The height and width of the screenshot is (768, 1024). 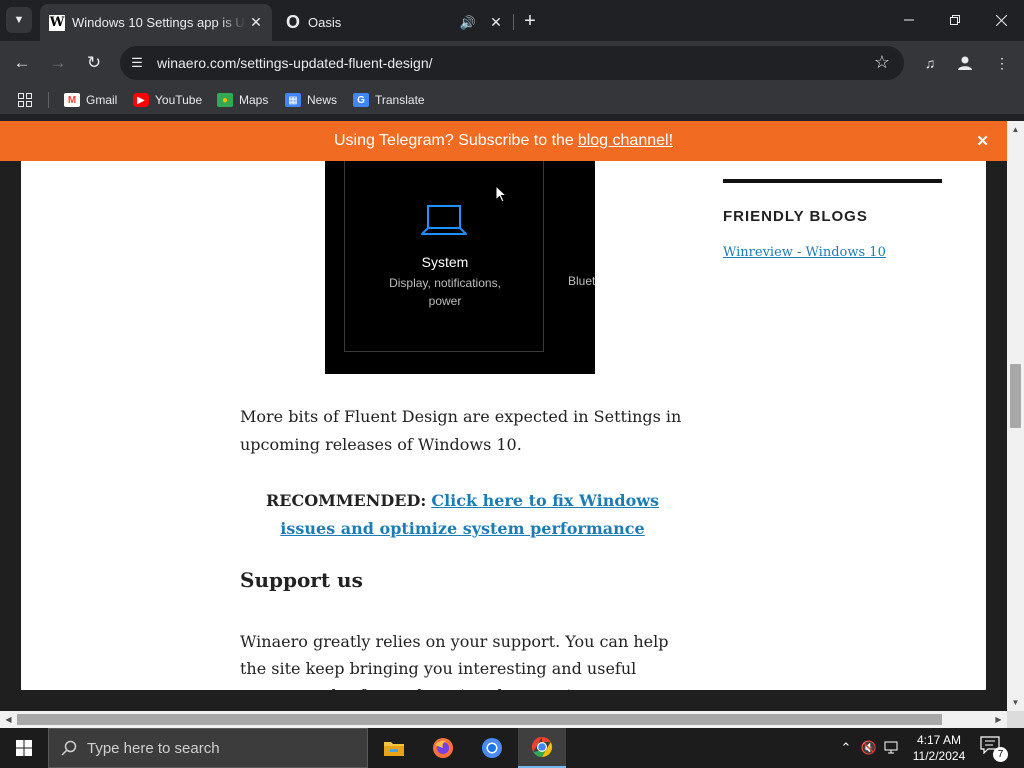 I want to click on scroll-down-icon: ▼, so click(x=1015, y=702).